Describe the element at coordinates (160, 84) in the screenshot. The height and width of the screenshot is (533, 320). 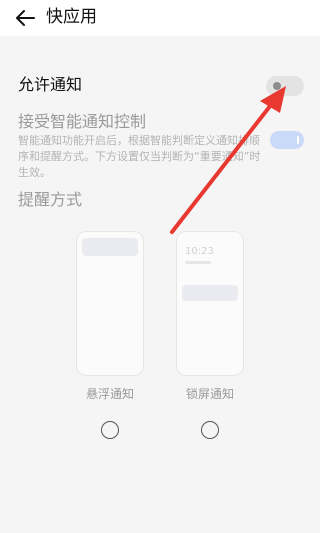
I see `allow-notifications-row: 允许通知` at that location.